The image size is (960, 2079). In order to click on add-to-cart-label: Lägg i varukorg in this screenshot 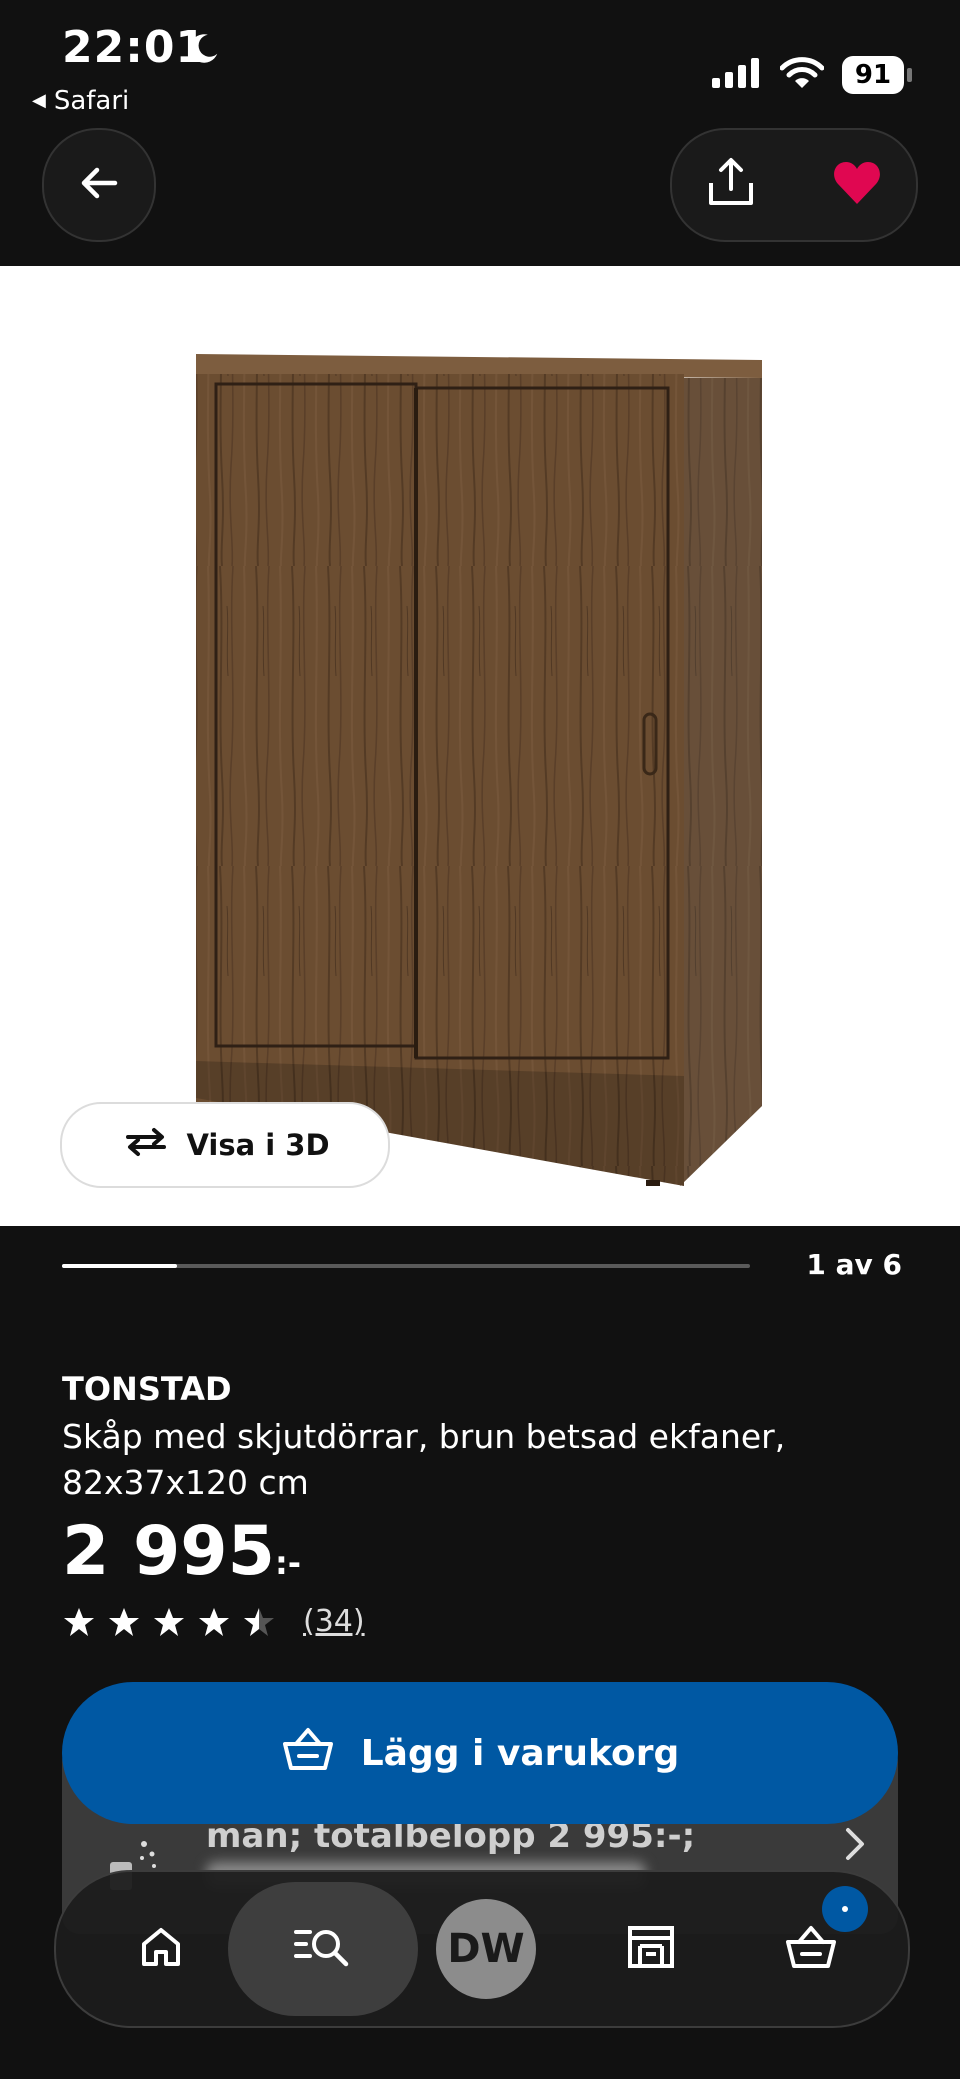, I will do `click(520, 1753)`.